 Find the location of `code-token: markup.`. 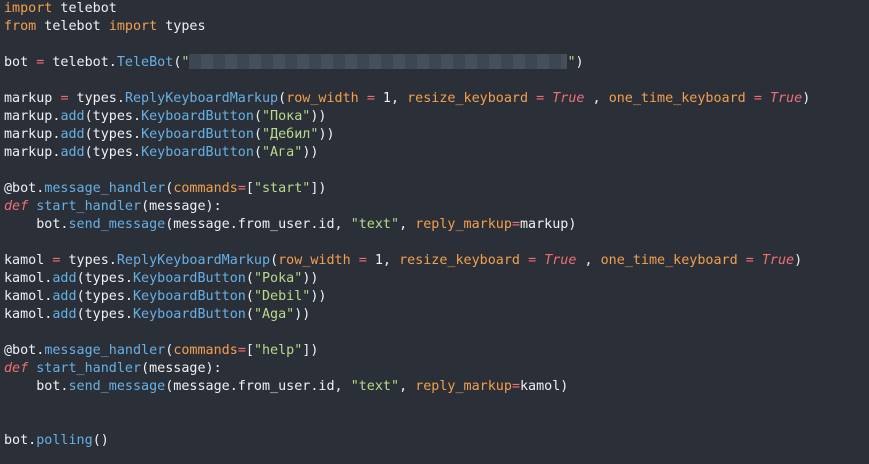

code-token: markup. is located at coordinates (32, 152).